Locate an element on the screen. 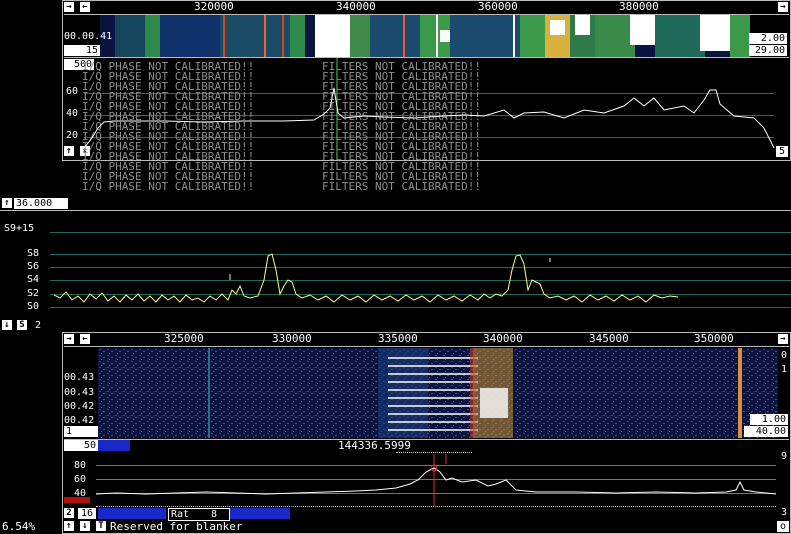 The image size is (791, 534). cpu-load: 6.54% is located at coordinates (19, 526).